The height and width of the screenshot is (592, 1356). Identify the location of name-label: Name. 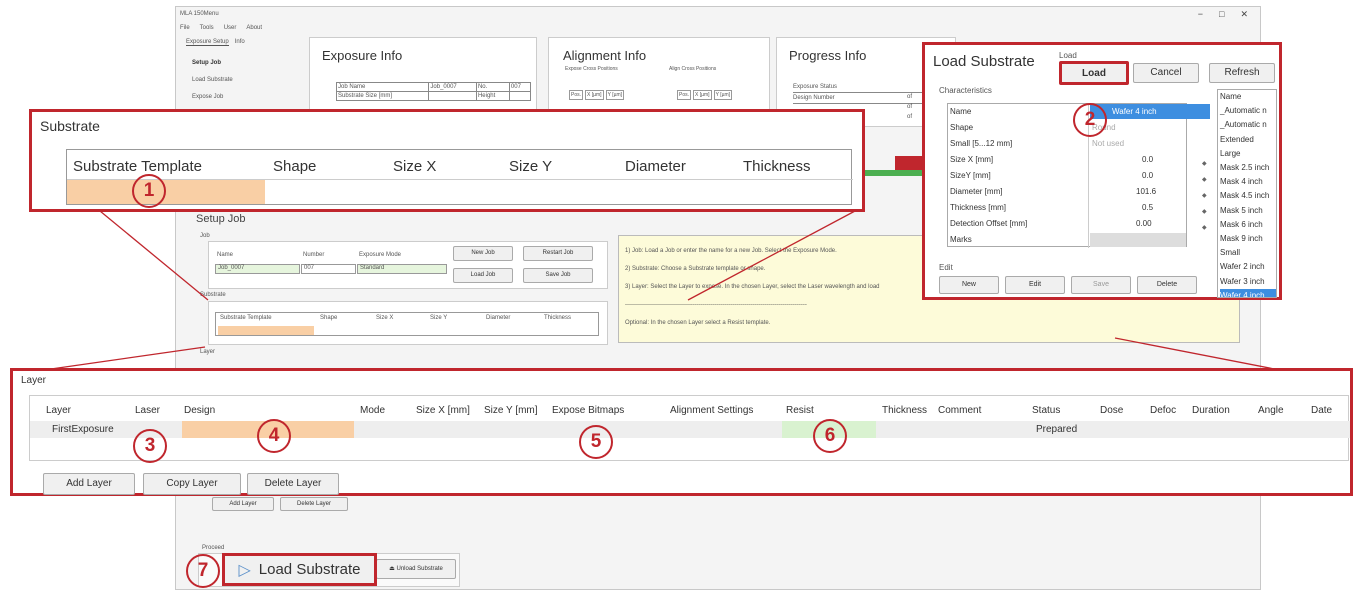
(961, 111).